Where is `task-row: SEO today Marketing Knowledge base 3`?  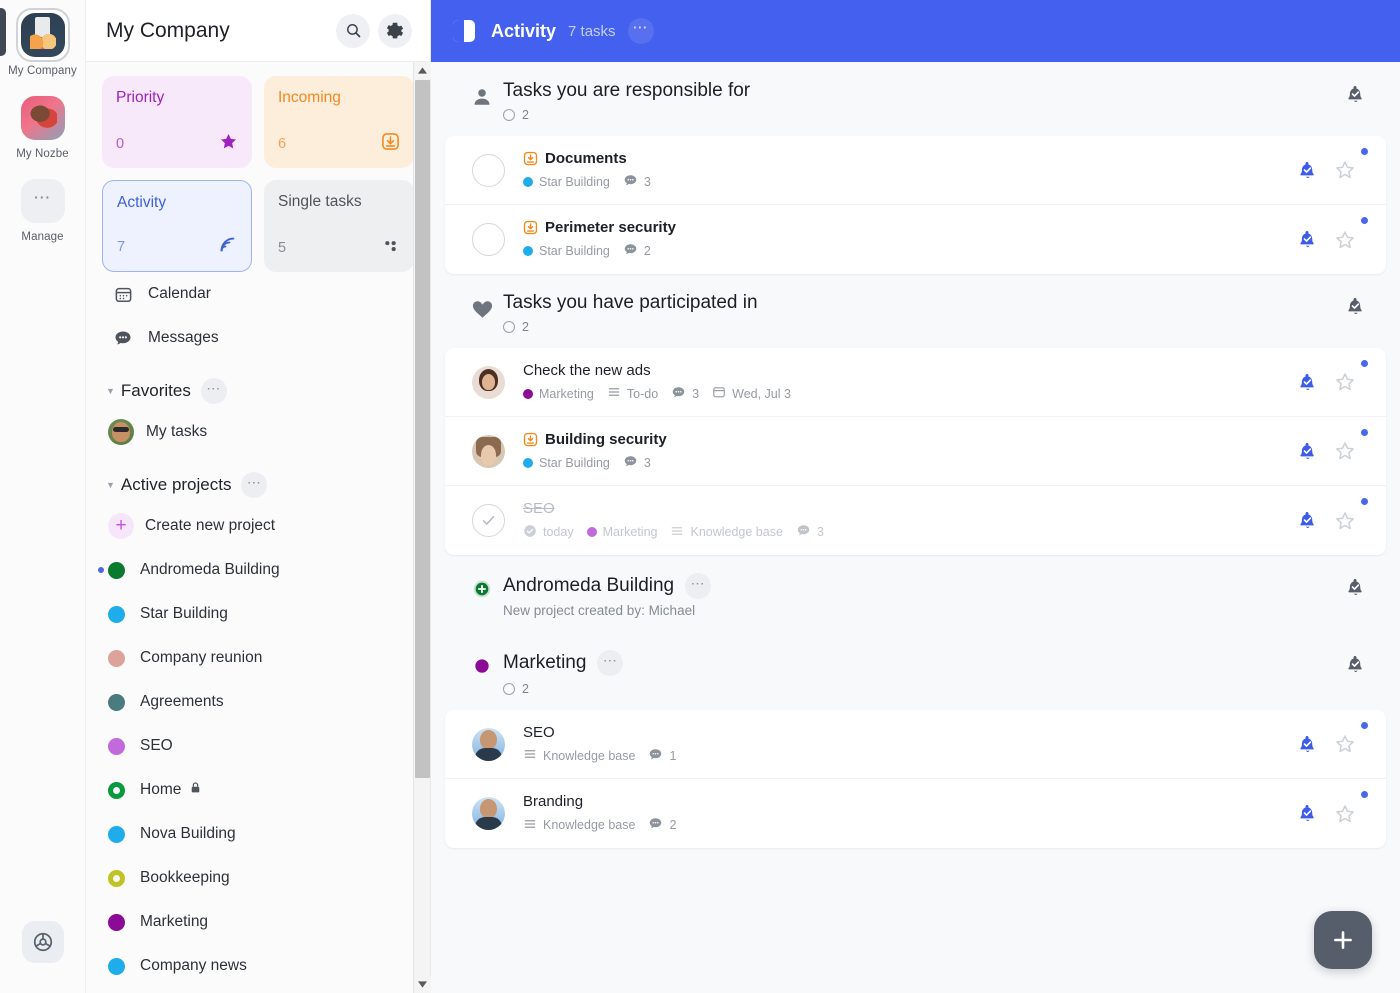
task-row: SEO today Marketing Knowledge base 3 is located at coordinates (915, 520).